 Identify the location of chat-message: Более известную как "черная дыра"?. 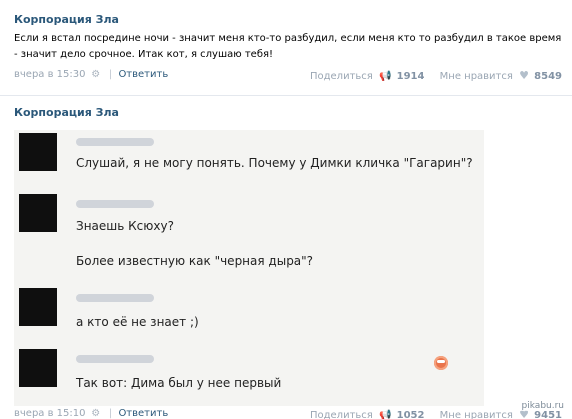
(195, 261).